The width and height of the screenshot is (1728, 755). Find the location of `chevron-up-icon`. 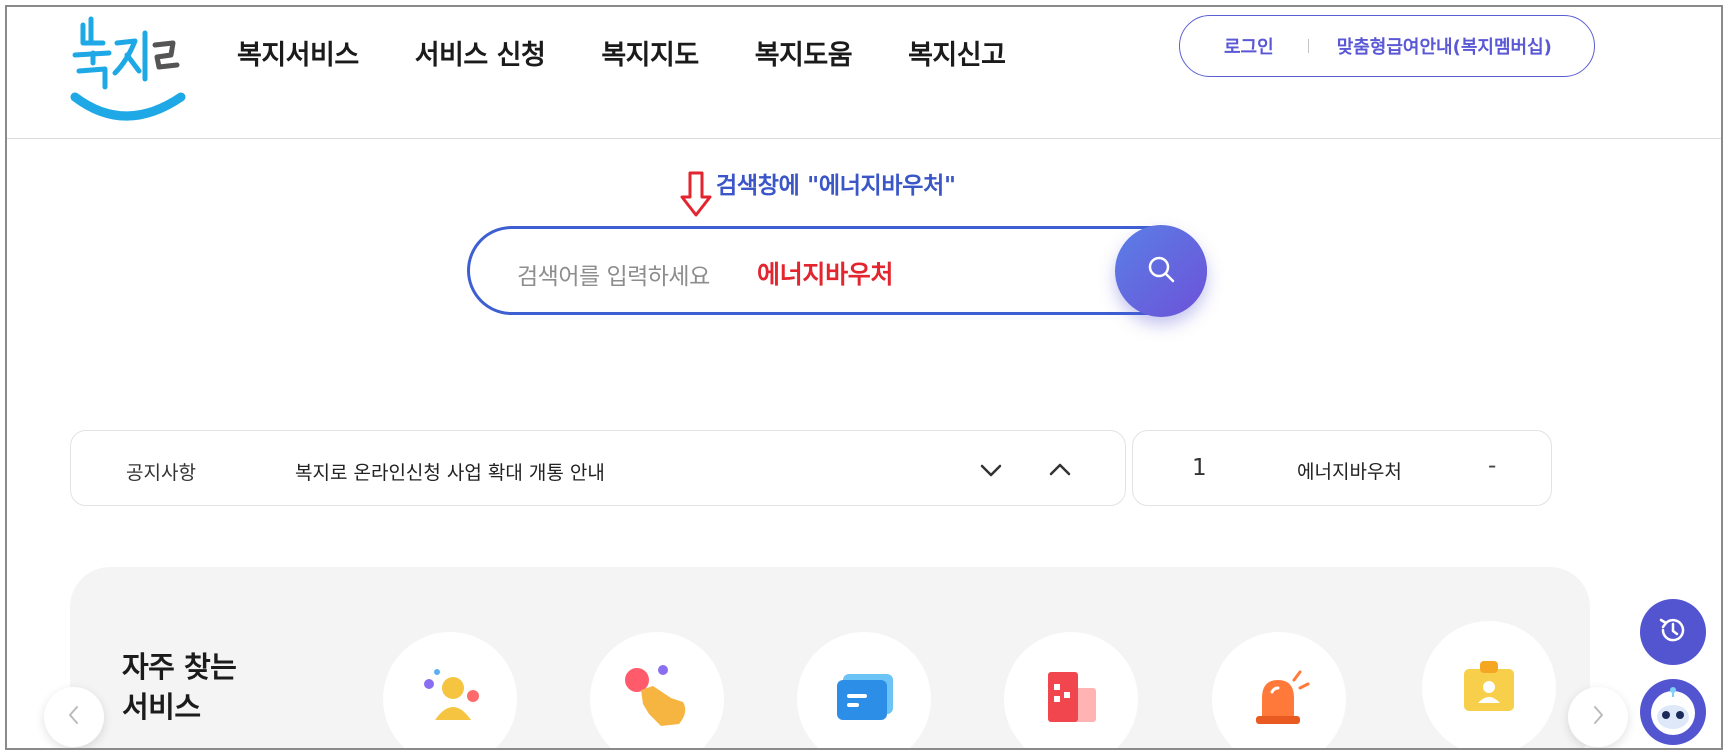

chevron-up-icon is located at coordinates (1060, 470).